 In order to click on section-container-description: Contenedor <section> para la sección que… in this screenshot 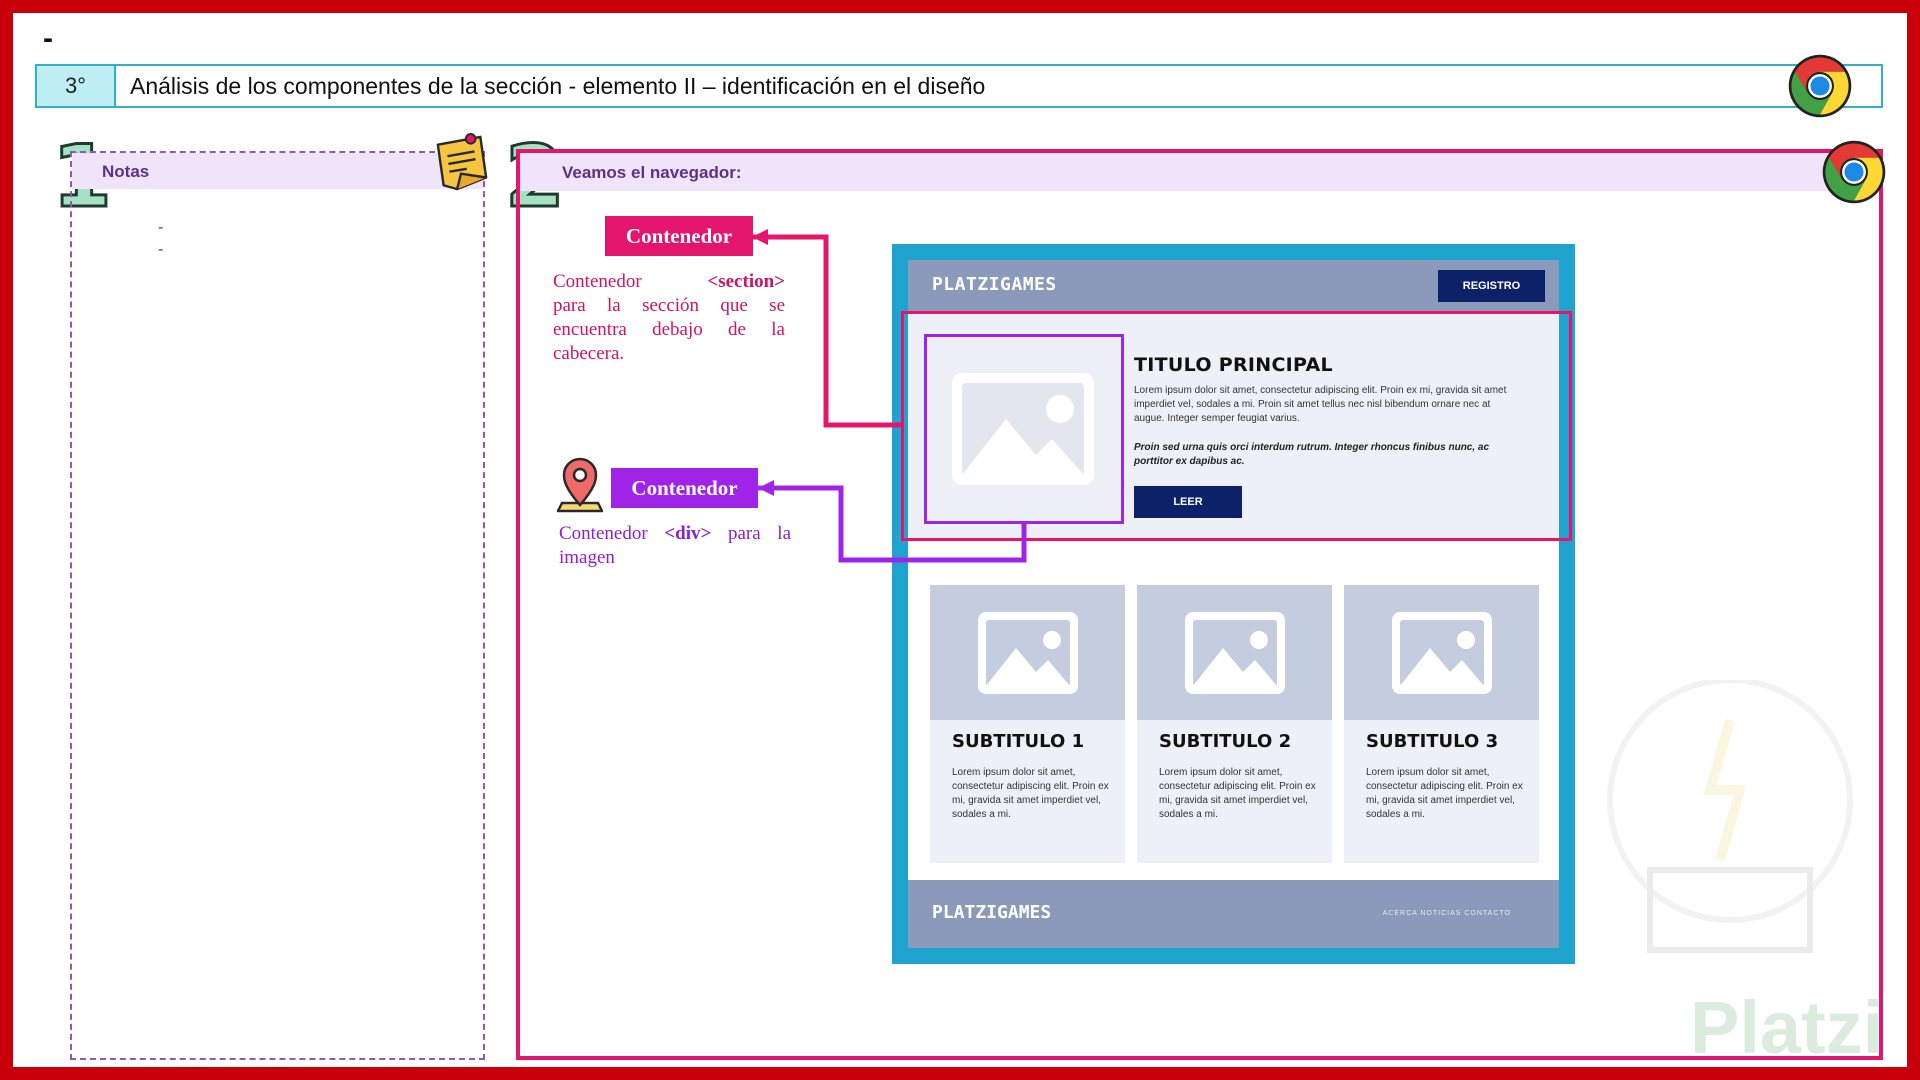, I will do `click(669, 318)`.